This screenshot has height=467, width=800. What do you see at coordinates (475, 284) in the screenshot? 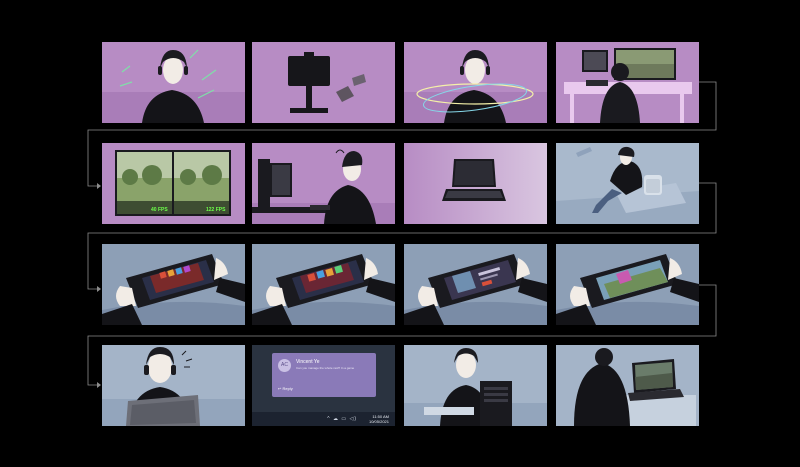
I see `panel-r3-c3` at bounding box center [475, 284].